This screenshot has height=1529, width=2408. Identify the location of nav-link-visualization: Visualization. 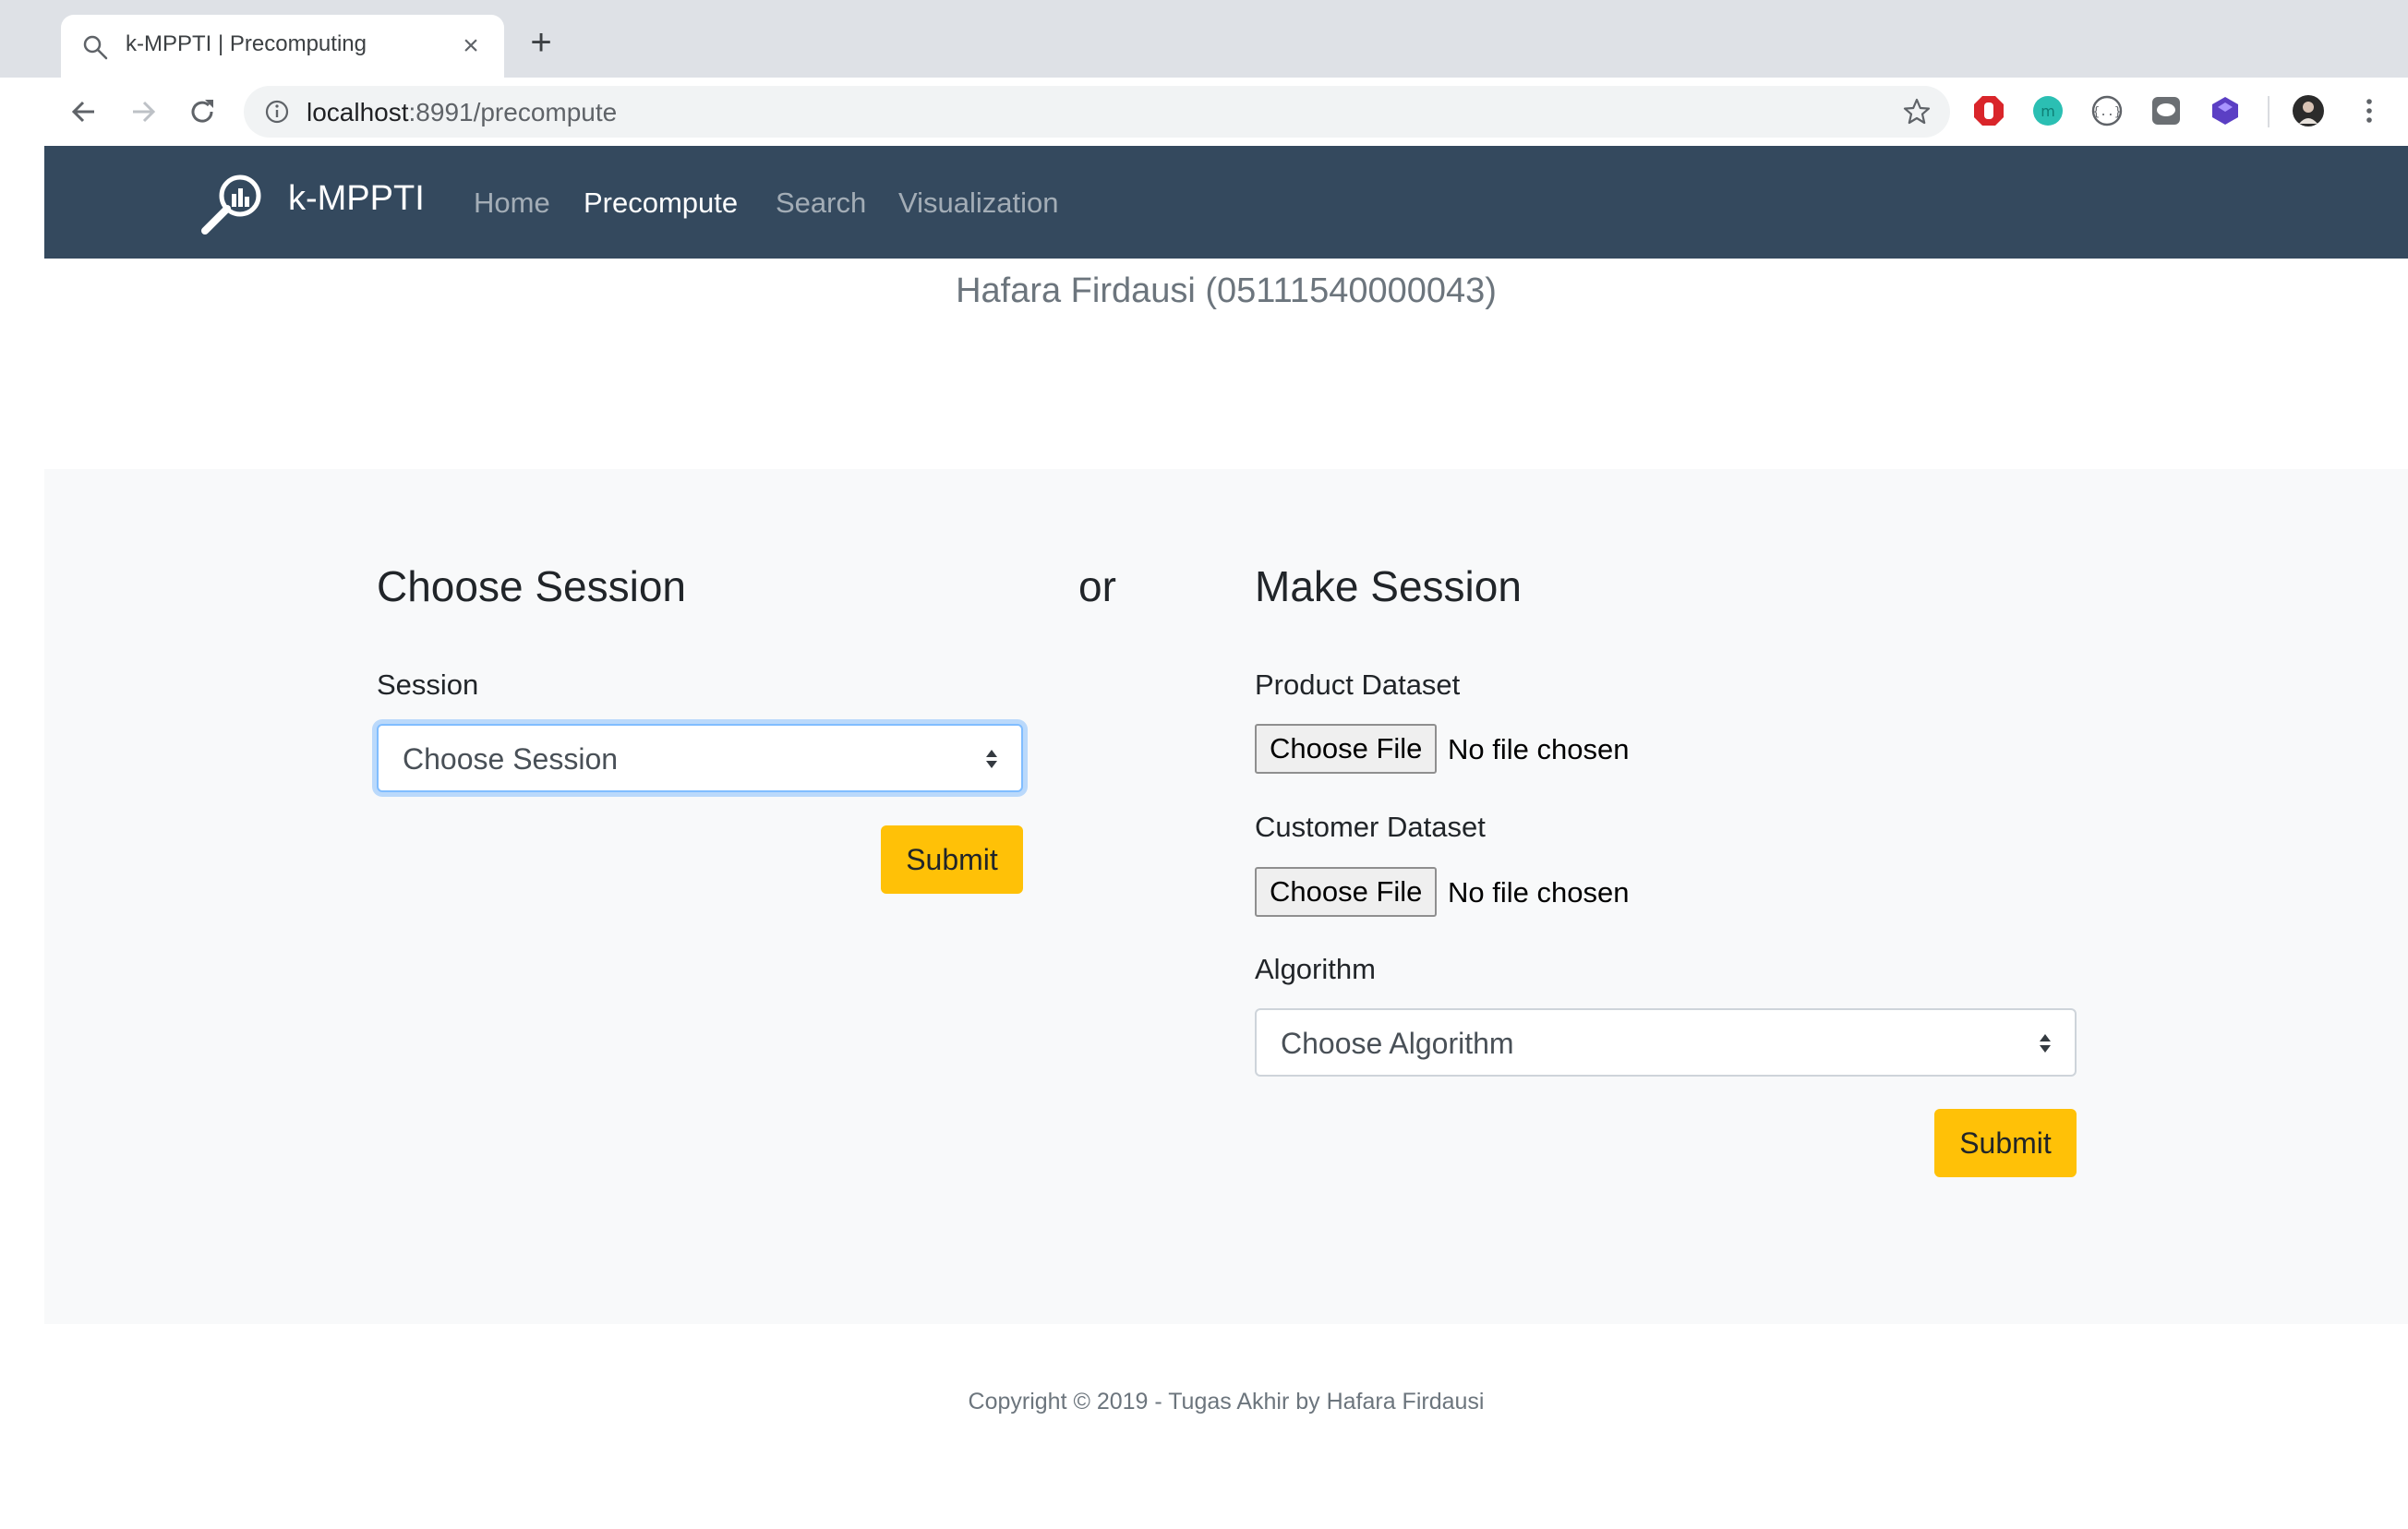
(978, 204).